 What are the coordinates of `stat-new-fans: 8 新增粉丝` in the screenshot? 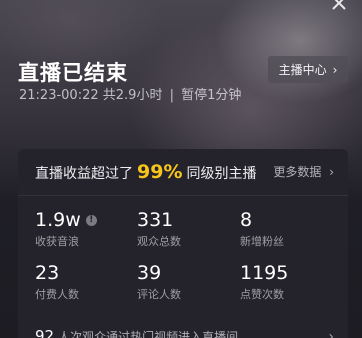 It's located at (290, 229).